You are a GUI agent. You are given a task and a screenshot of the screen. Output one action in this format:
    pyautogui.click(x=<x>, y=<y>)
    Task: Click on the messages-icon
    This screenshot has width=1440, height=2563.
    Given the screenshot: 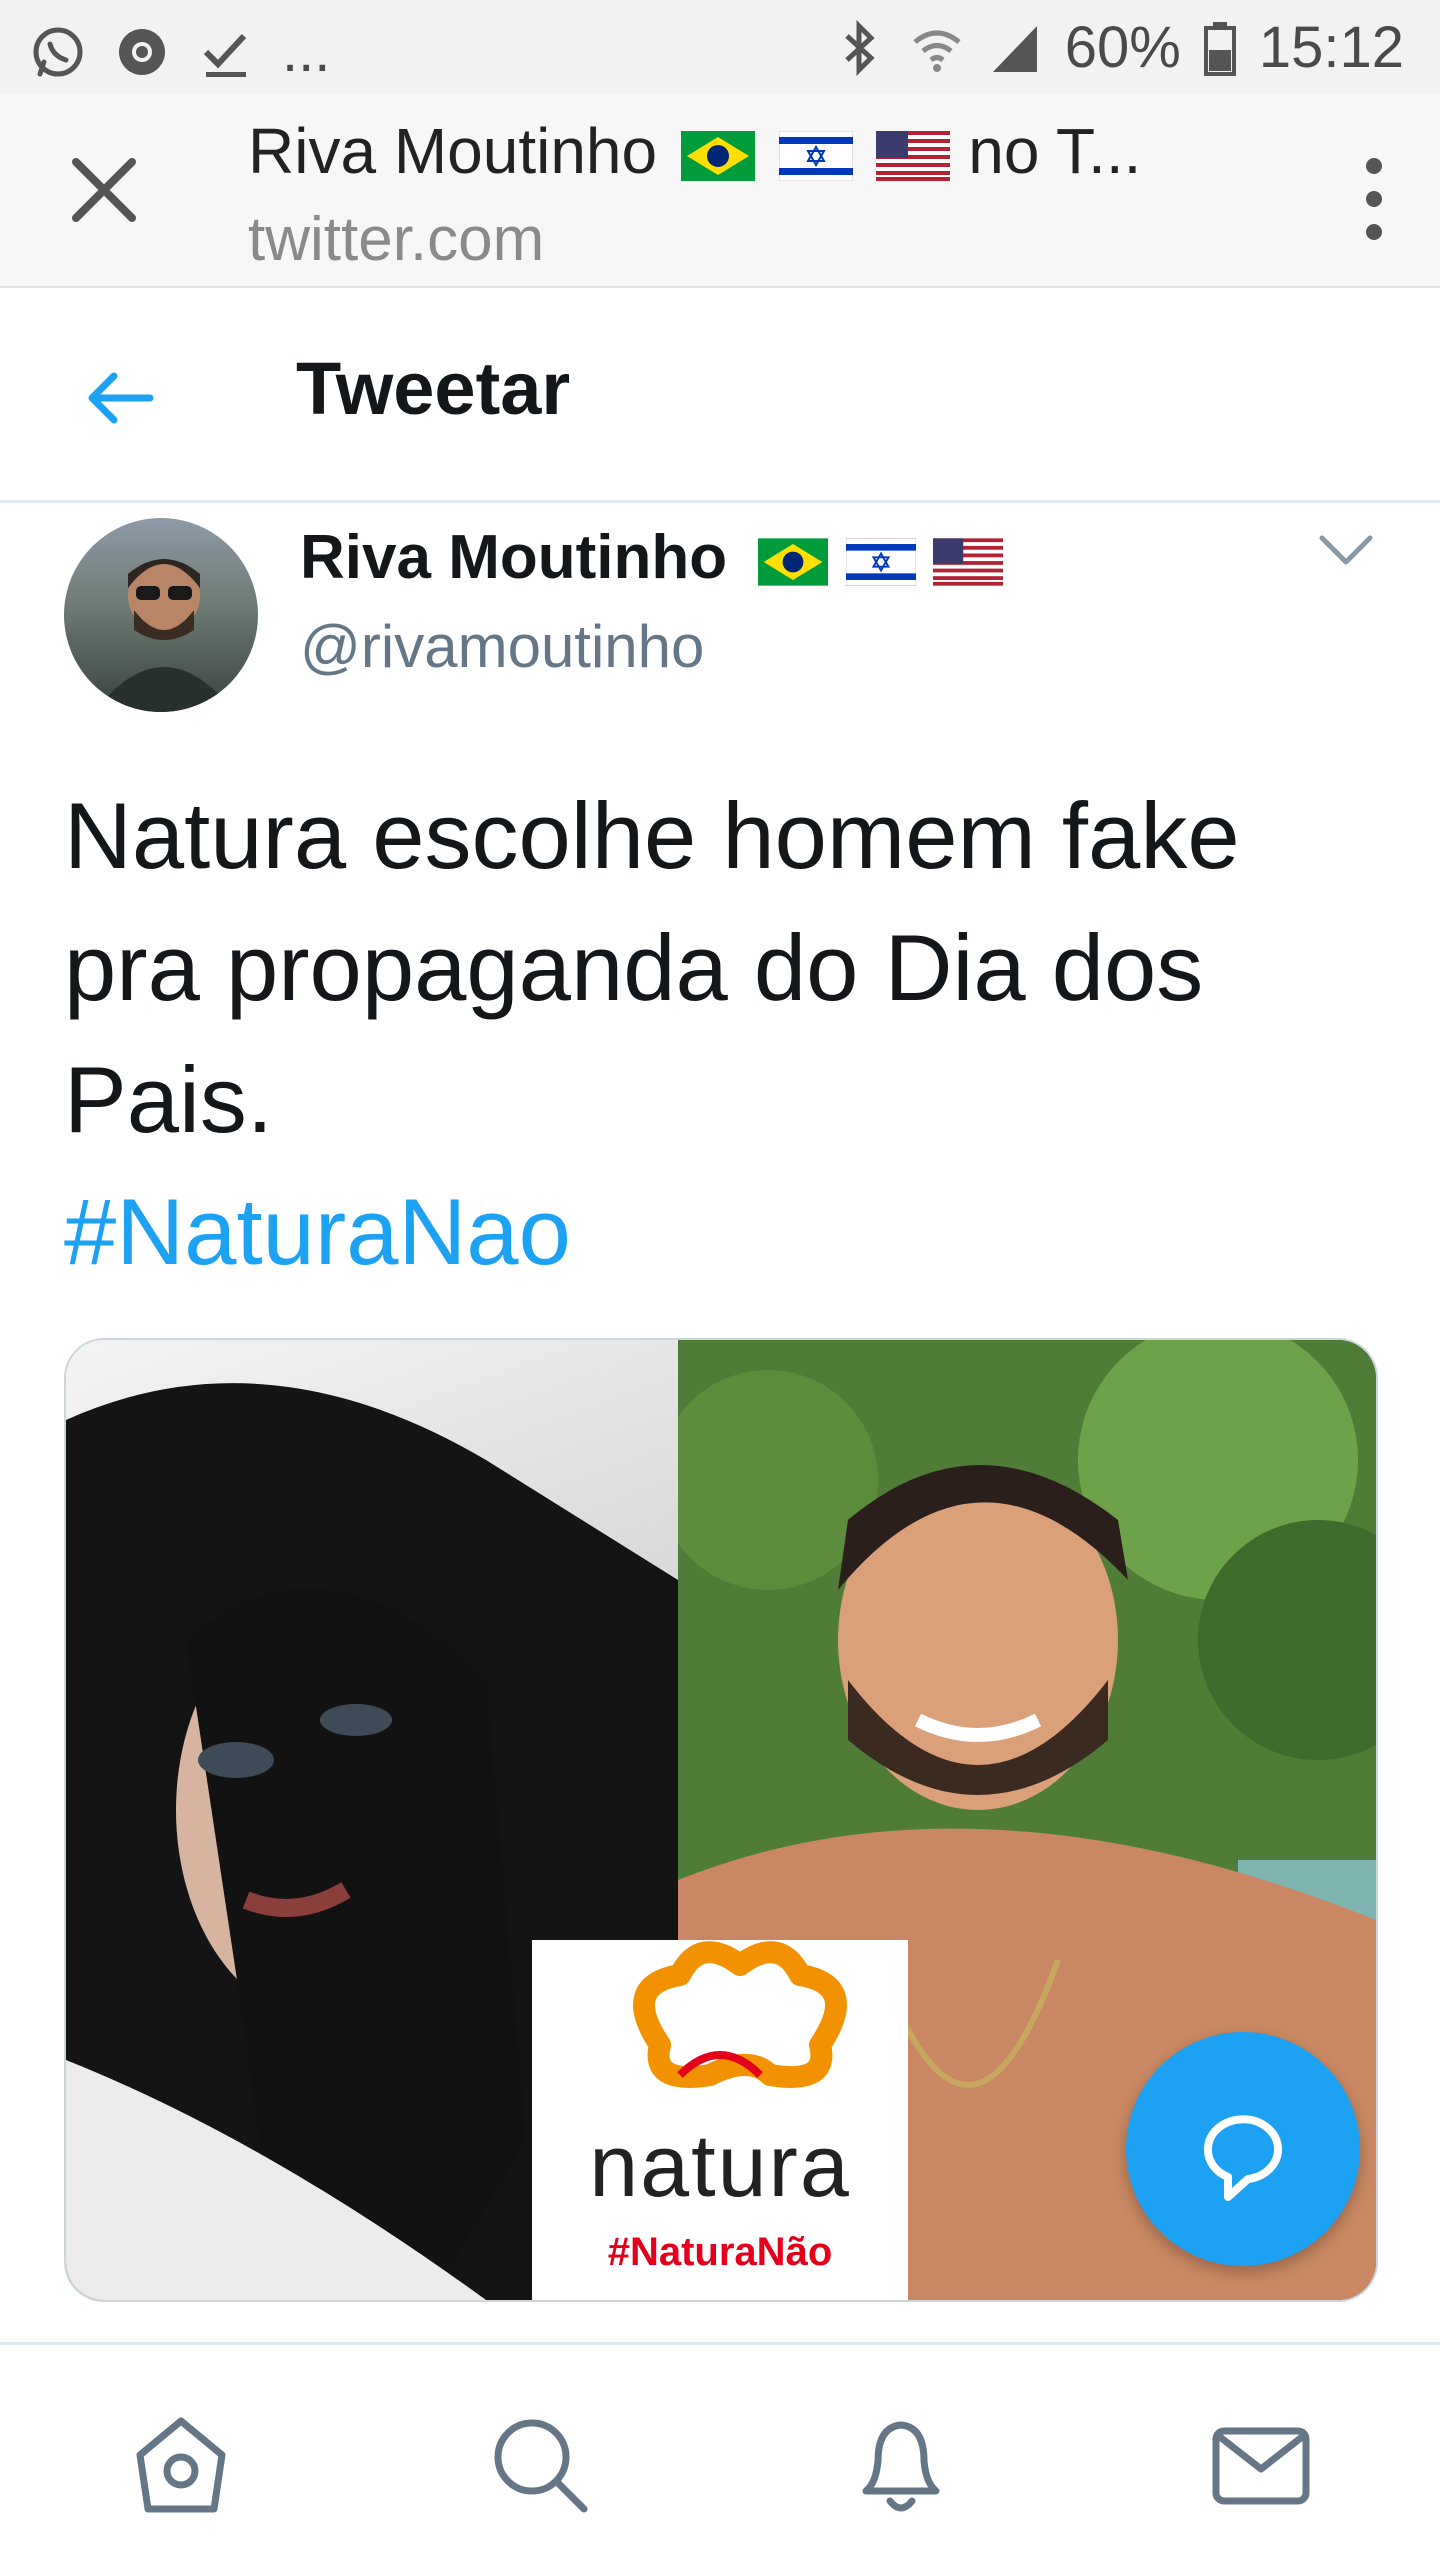 What is the action you would take?
    pyautogui.click(x=1261, y=2464)
    